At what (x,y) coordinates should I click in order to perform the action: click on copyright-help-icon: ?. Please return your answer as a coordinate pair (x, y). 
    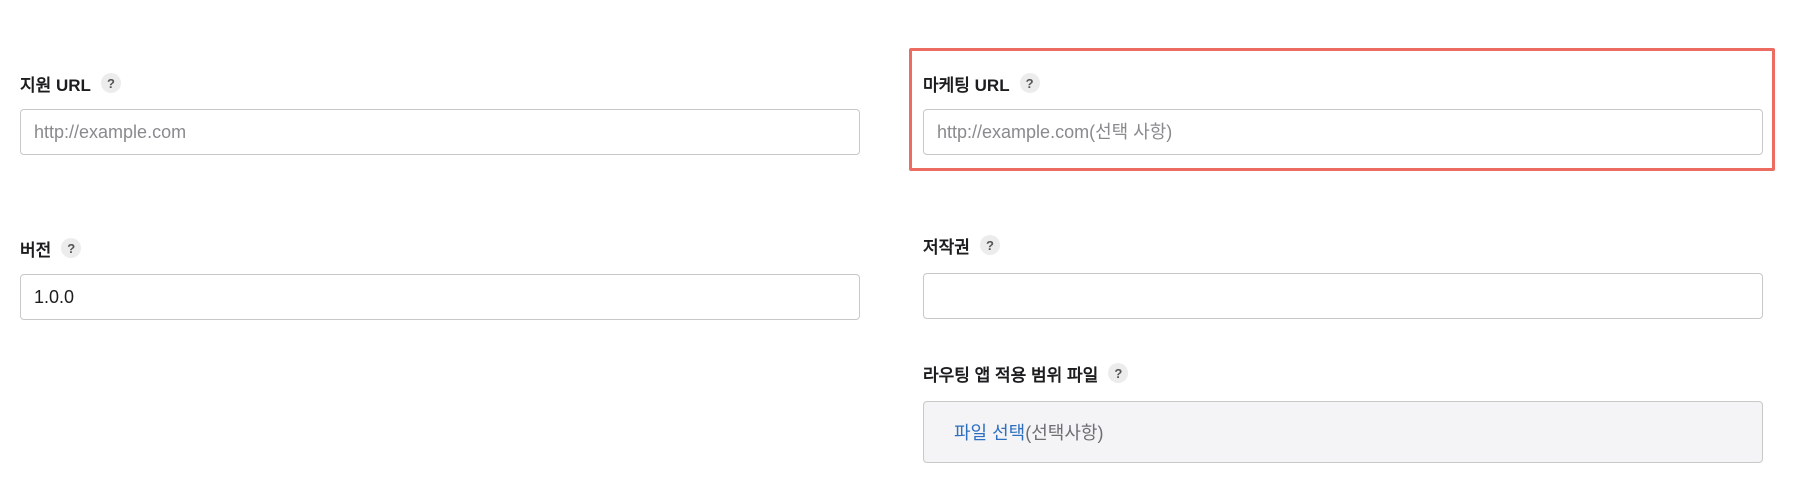
    Looking at the image, I should click on (989, 245).